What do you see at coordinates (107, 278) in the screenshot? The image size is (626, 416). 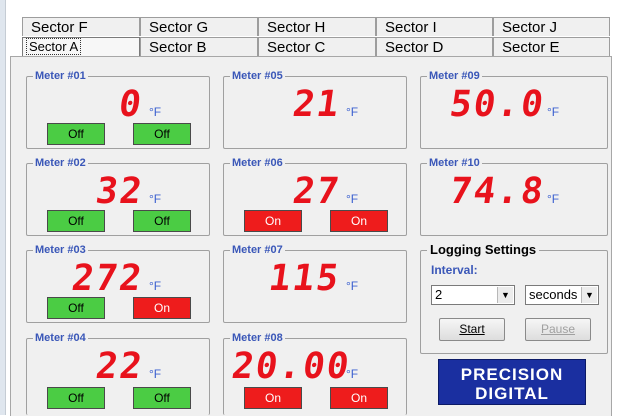 I see `meter-value: 272` at bounding box center [107, 278].